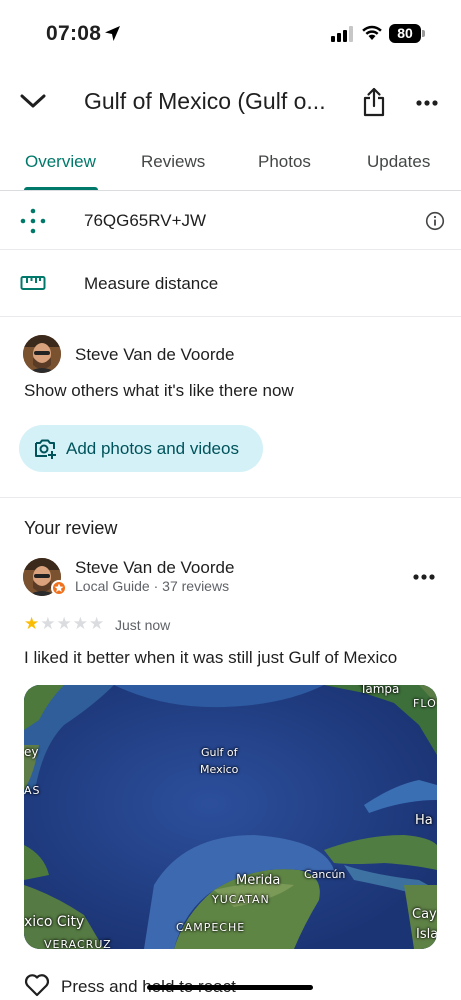 Image resolution: width=461 pixels, height=1000 pixels. Describe the element at coordinates (230, 987) in the screenshot. I see `home-indicator` at that location.